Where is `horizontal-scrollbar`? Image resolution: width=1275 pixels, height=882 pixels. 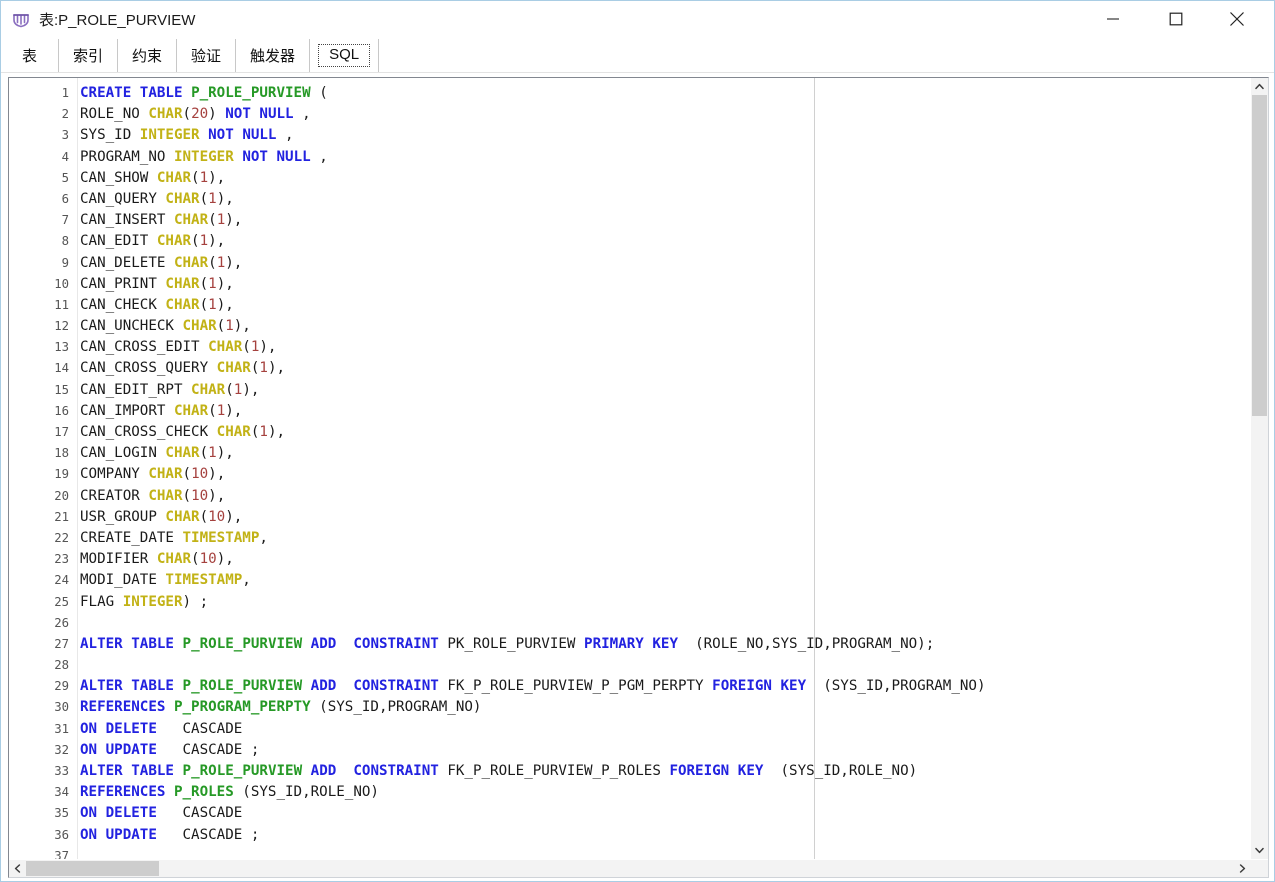 horizontal-scrollbar is located at coordinates (638, 868).